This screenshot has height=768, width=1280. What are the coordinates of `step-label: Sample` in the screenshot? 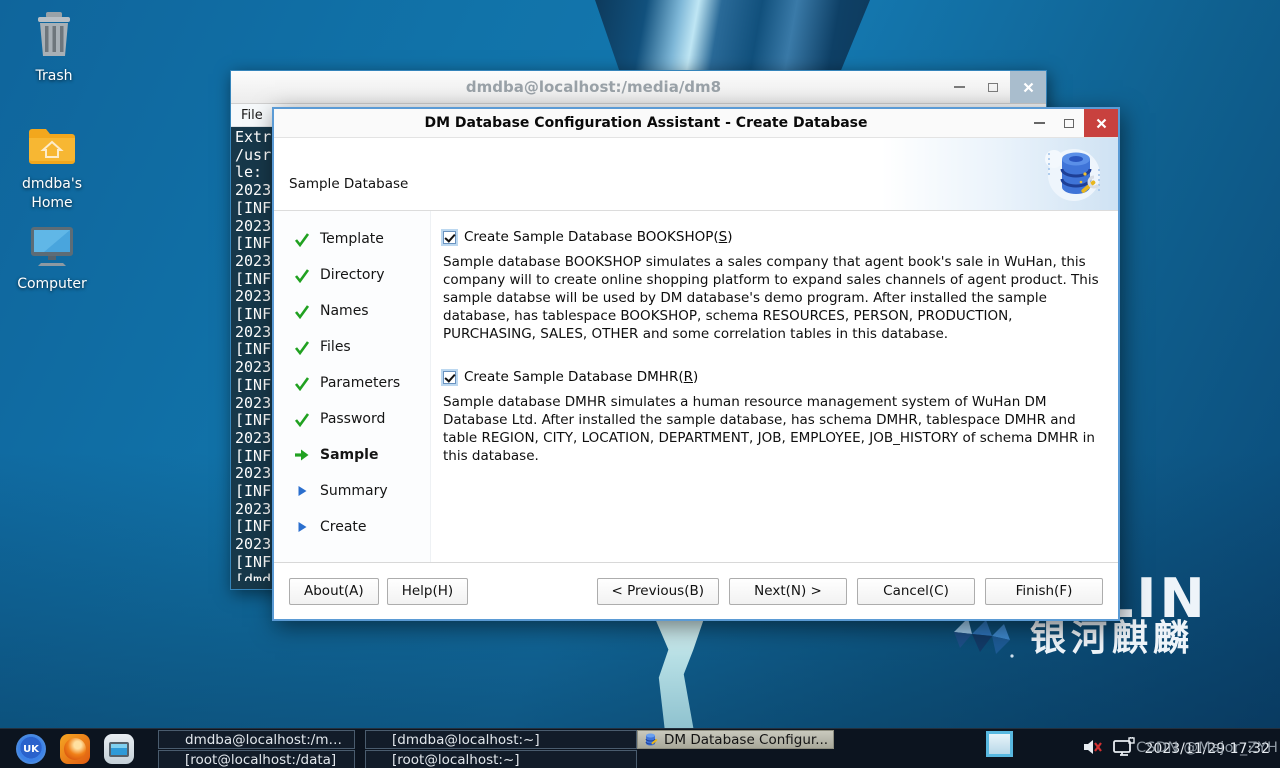 It's located at (349, 455).